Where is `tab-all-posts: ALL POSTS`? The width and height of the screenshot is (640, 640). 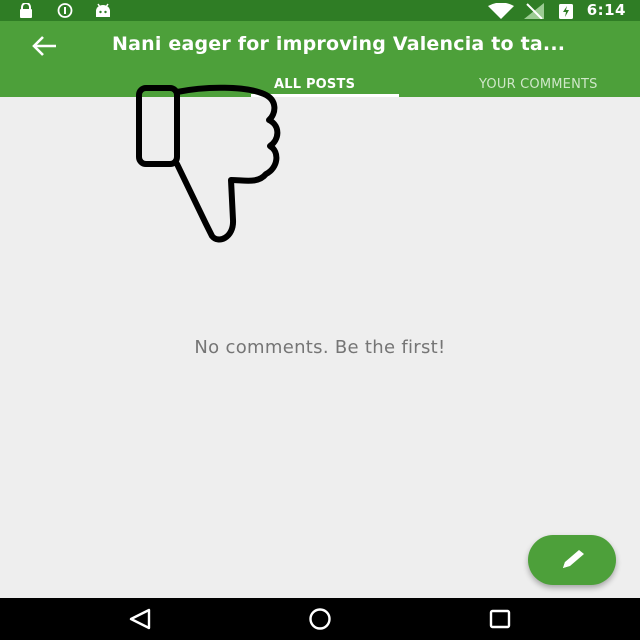
tab-all-posts: ALL POSTS is located at coordinates (314, 84).